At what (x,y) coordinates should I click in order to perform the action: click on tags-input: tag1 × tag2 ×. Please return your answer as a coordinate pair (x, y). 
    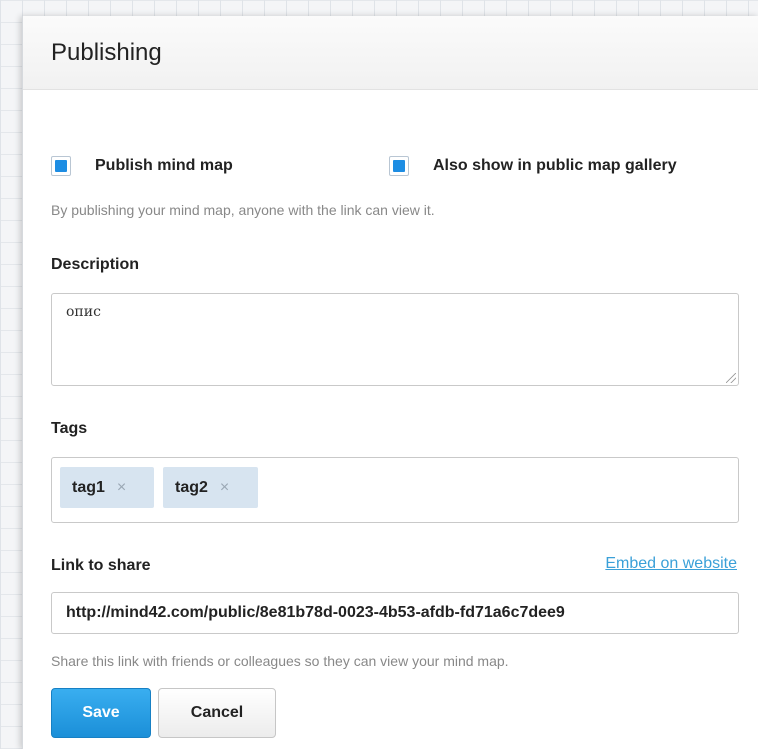
    Looking at the image, I should click on (395, 490).